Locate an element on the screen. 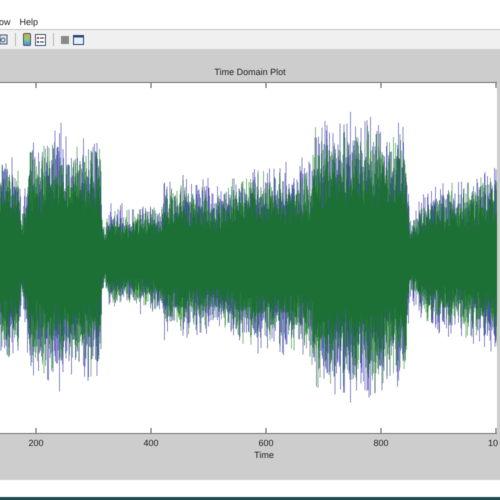  tick-label: 800 is located at coordinates (381, 443).